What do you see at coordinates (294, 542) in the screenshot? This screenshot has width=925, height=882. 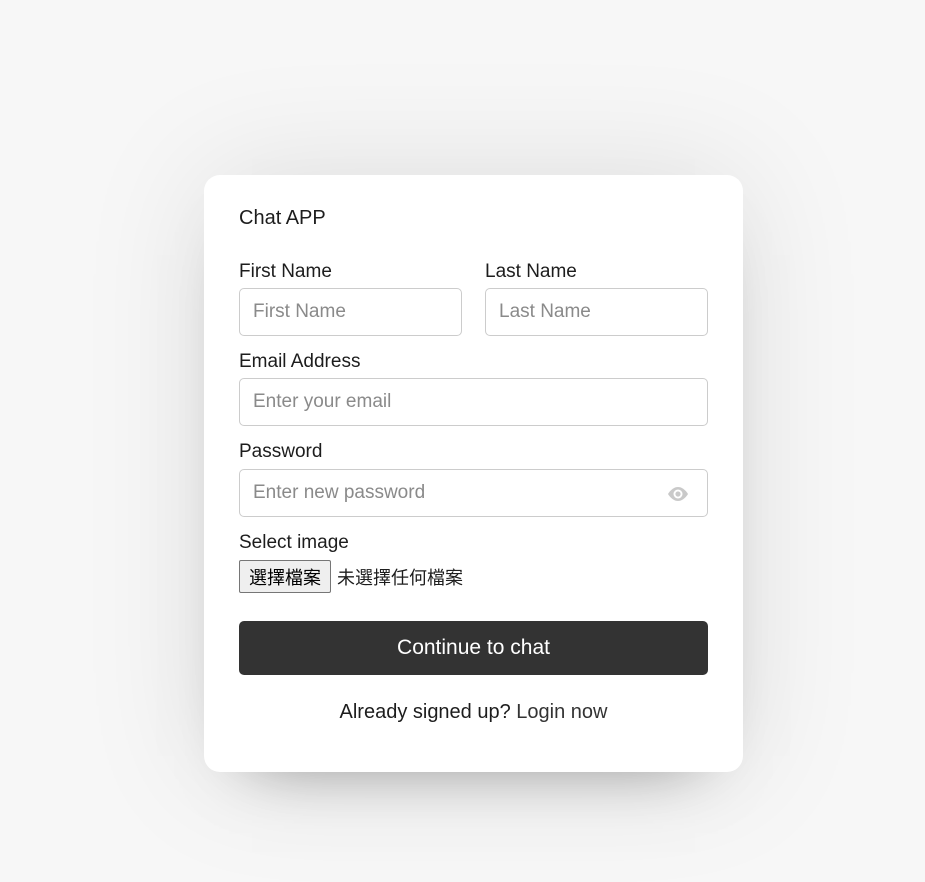 I see `image-label: Select image` at bounding box center [294, 542].